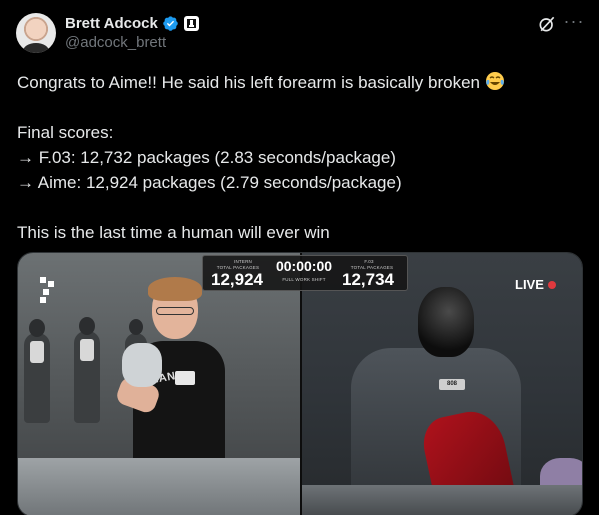 The height and width of the screenshot is (515, 599). I want to click on grok-icon, so click(547, 24).